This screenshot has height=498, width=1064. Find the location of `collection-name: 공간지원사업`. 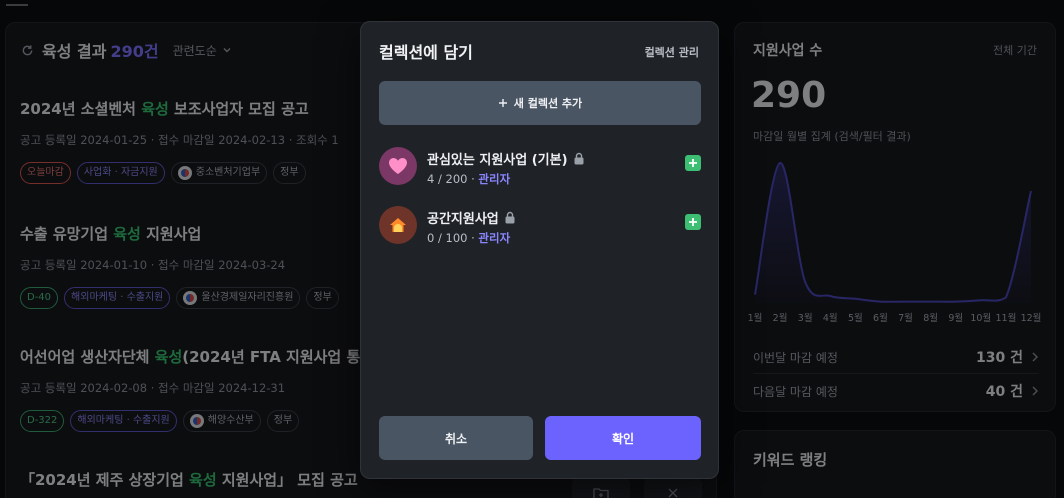

collection-name: 공간지원사업 is located at coordinates (471, 217).